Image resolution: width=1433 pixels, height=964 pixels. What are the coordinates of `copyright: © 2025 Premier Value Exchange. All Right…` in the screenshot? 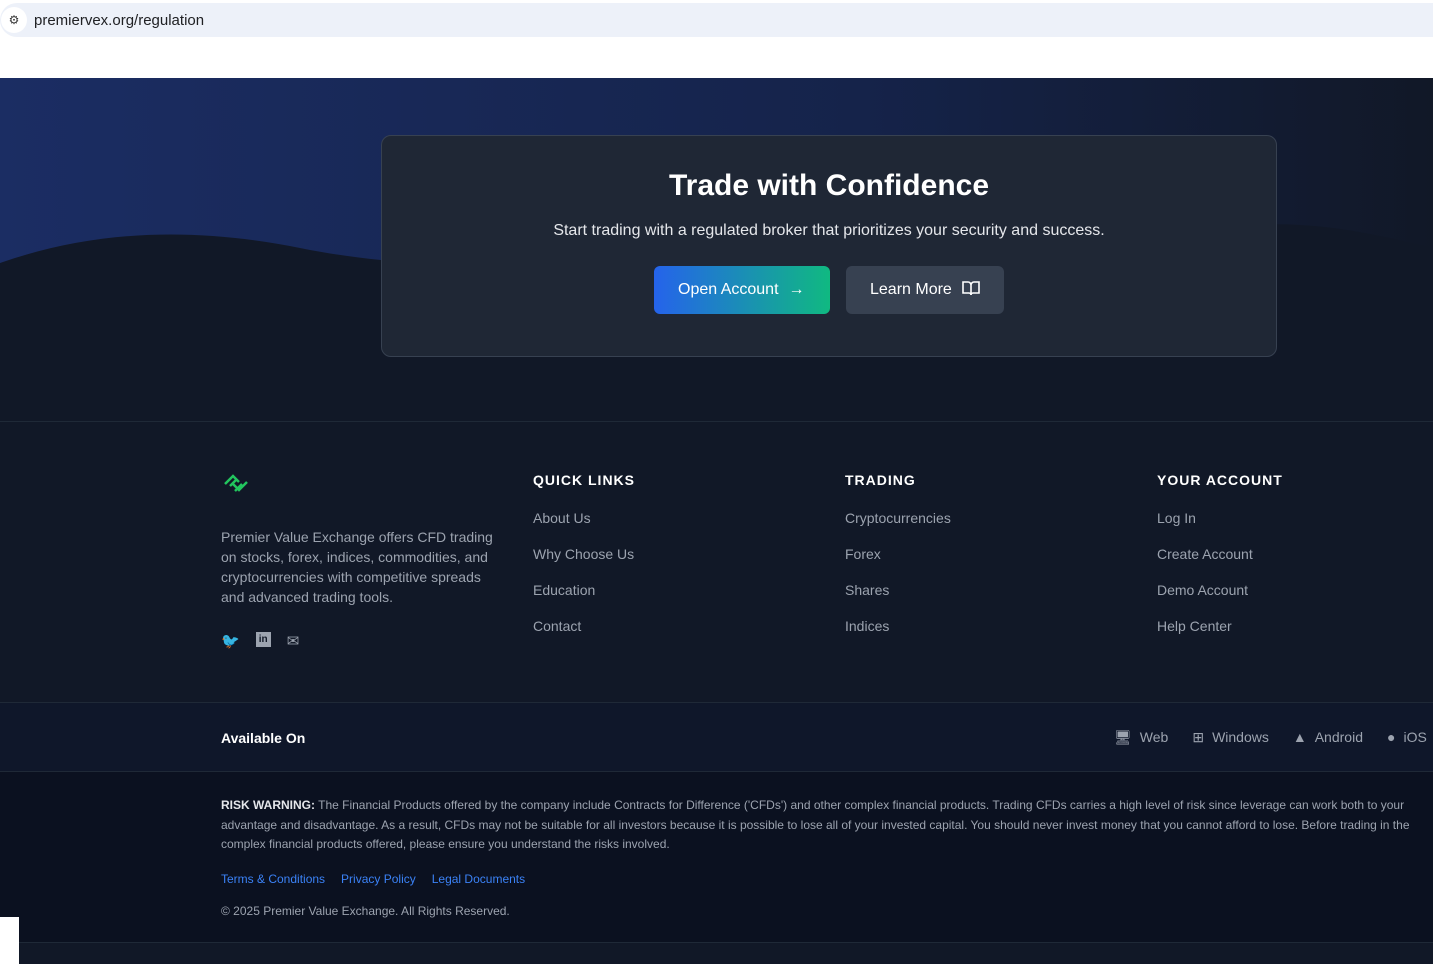 It's located at (365, 911).